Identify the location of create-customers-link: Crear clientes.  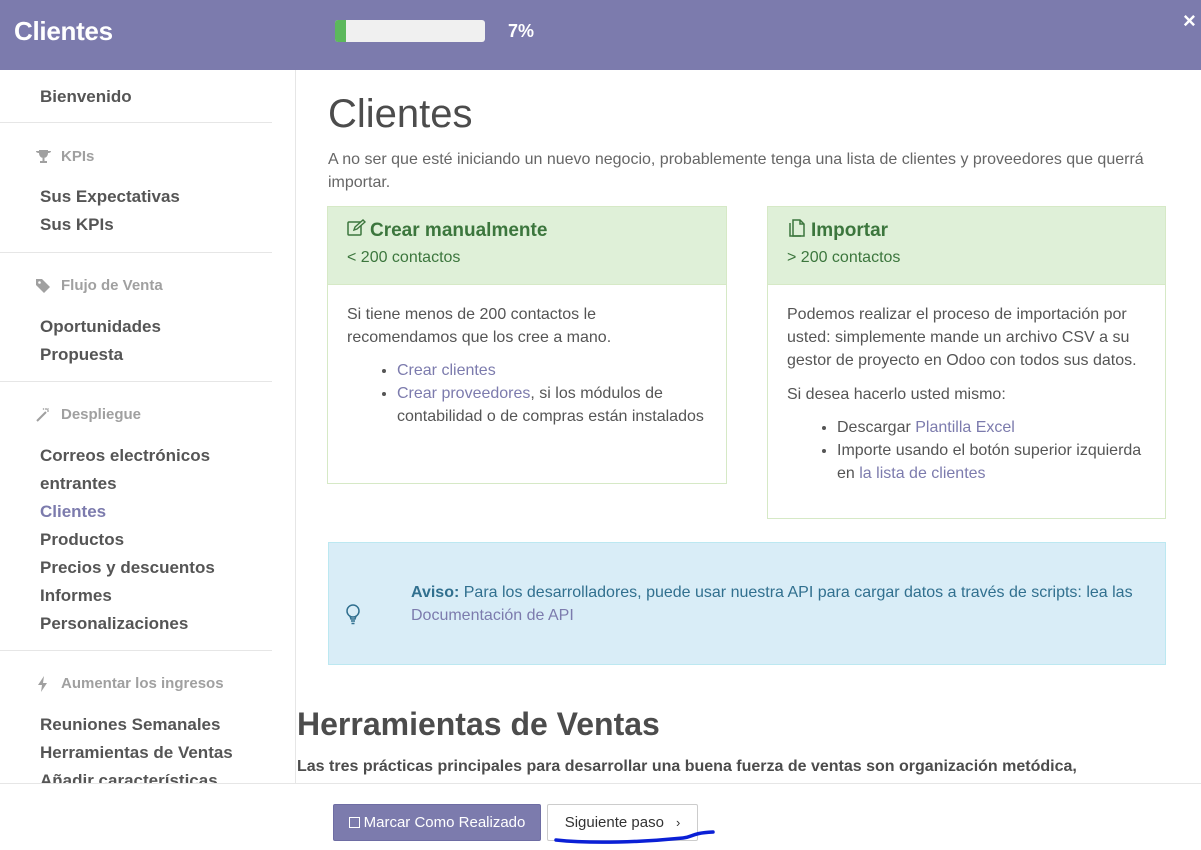
(446, 370).